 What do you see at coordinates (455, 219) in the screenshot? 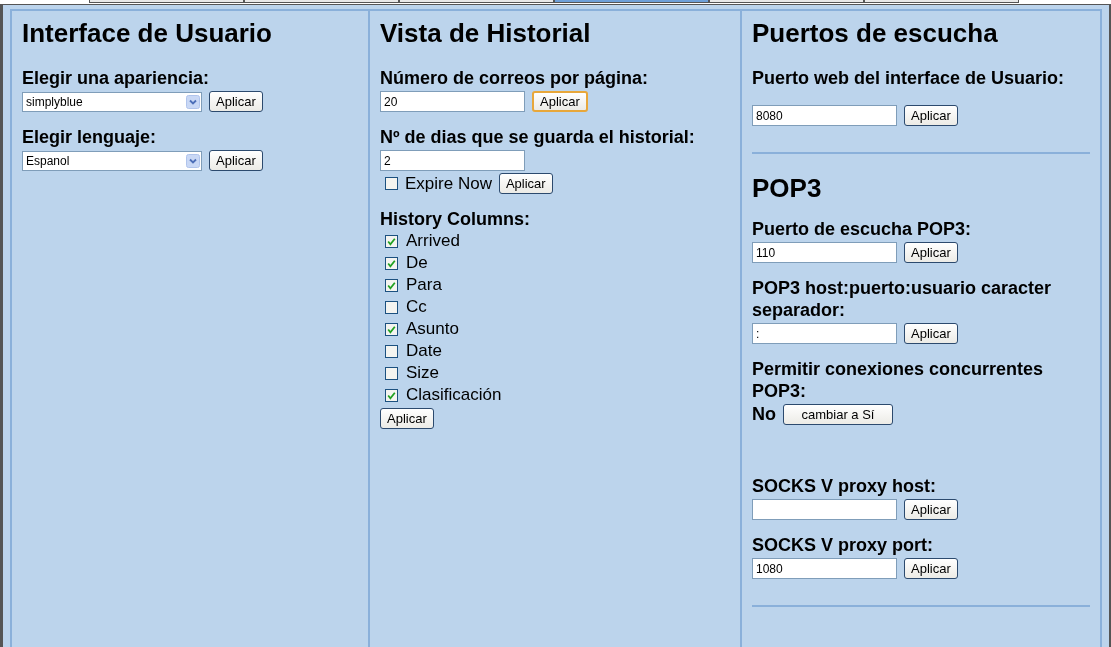
I see `field-label: History Columns:` at bounding box center [455, 219].